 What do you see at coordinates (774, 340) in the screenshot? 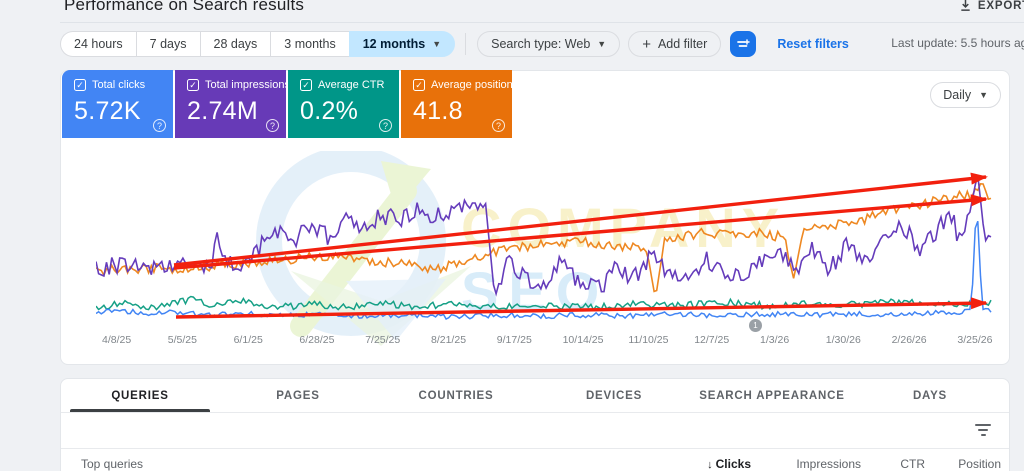
I see `x-axis-tick-label: 1/3/26` at bounding box center [774, 340].